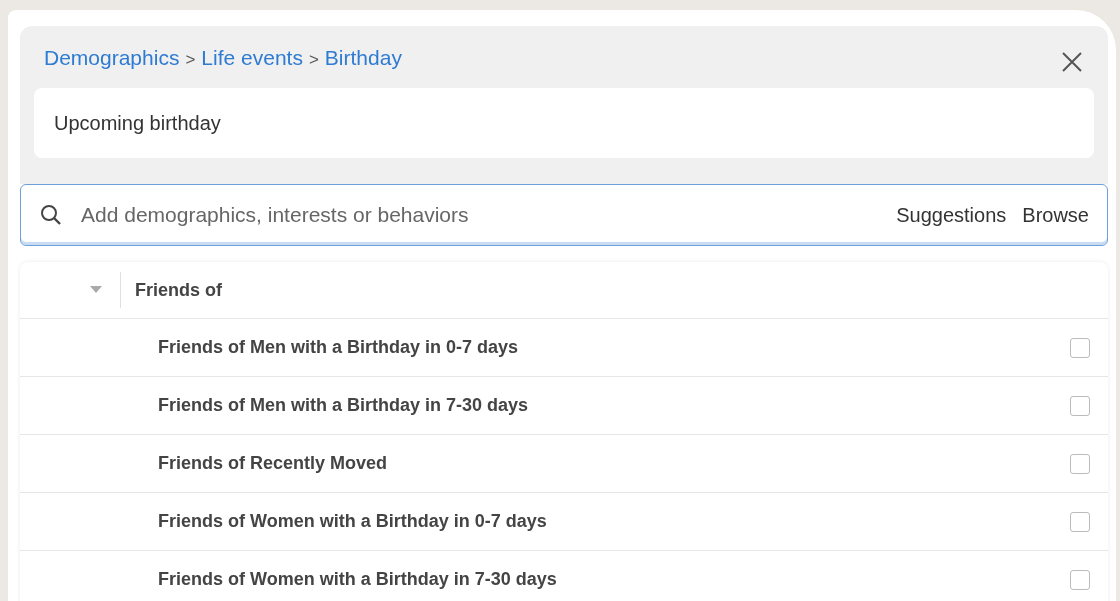  Describe the element at coordinates (252, 58) in the screenshot. I see `breadcrumb-link: Life events` at that location.